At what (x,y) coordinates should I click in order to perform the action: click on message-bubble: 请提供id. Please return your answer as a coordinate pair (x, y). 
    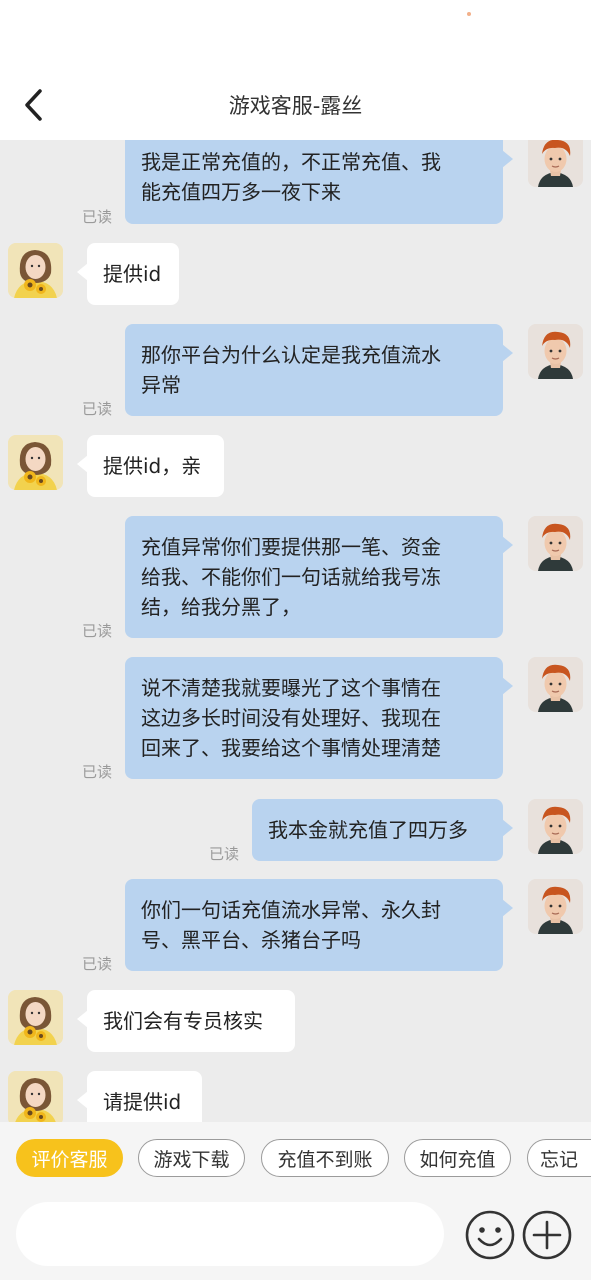
    Looking at the image, I should click on (139, 1096).